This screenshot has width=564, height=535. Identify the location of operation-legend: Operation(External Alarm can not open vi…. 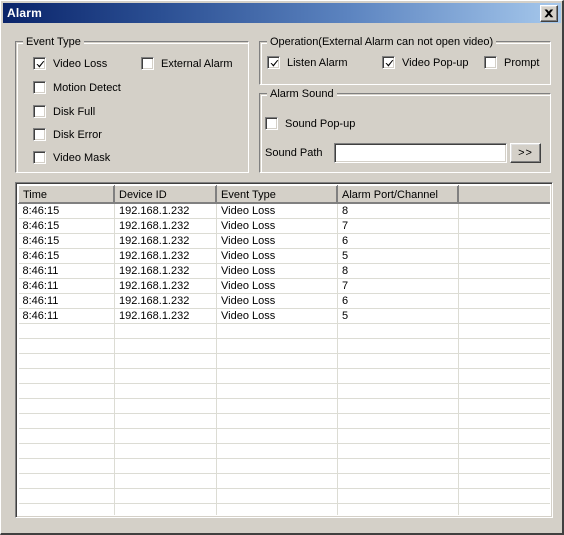
(382, 42).